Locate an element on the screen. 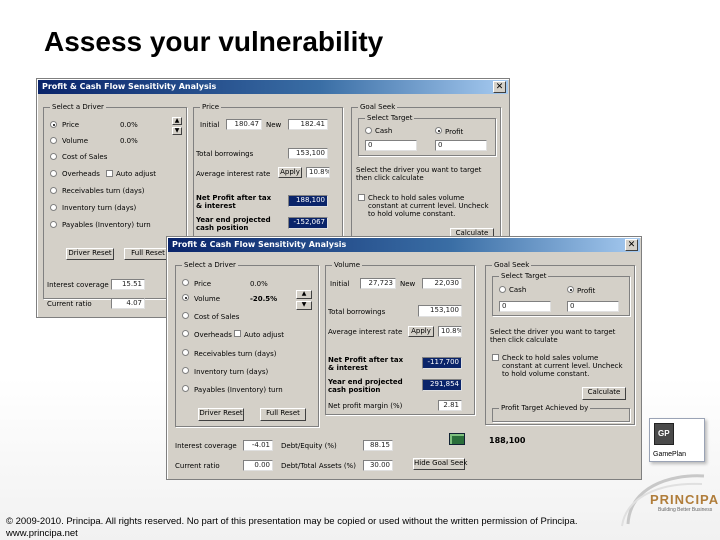 Image resolution: width=720 pixels, height=540 pixels. back-driver-value: 0.0% is located at coordinates (129, 125).